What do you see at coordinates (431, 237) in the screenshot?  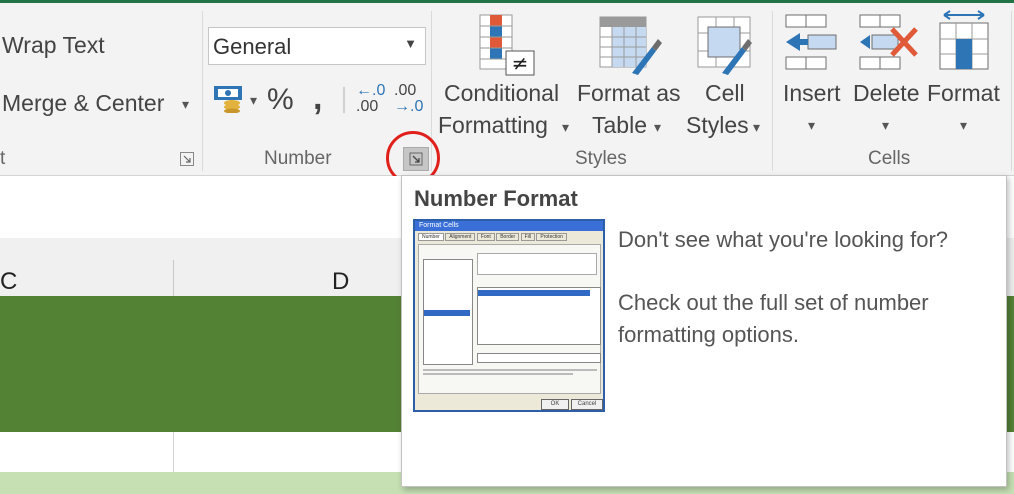 I see `preview-tab: Number` at bounding box center [431, 237].